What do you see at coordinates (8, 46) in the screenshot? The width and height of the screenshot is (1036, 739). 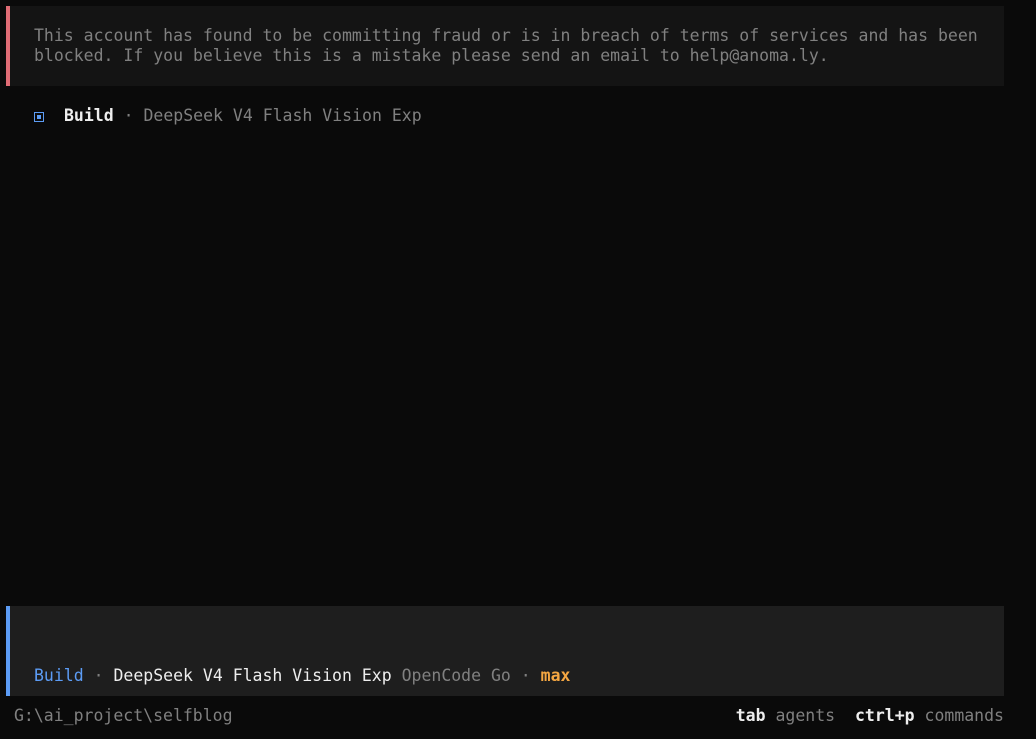 I see `error-accent-bar` at bounding box center [8, 46].